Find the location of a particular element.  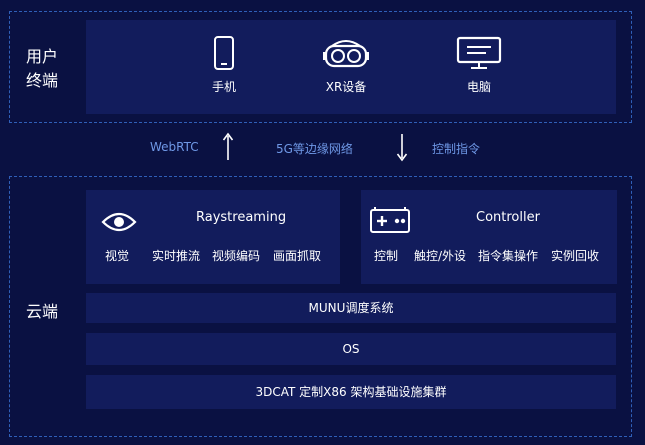

arrow-up-icon is located at coordinates (228, 146).